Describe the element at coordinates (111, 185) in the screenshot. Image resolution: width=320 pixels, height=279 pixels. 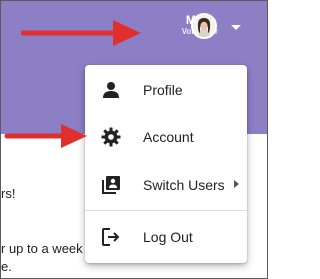
I see `switch-users-icon` at that location.